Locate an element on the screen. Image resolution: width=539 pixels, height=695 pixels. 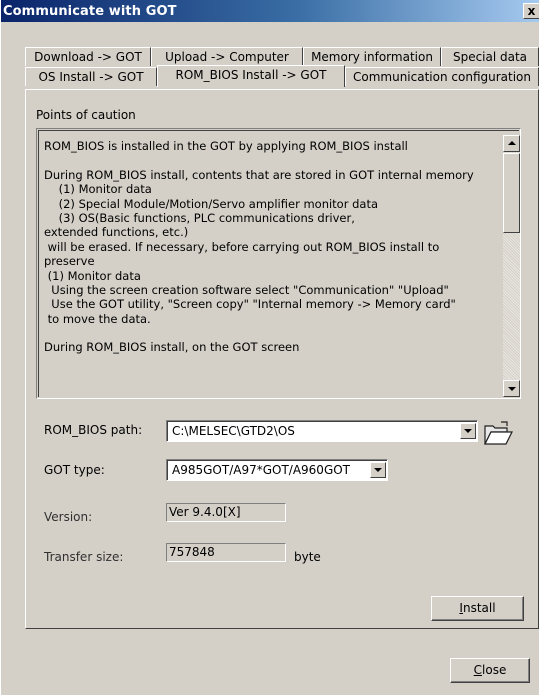
install-button-label: nstall is located at coordinates (479, 608).